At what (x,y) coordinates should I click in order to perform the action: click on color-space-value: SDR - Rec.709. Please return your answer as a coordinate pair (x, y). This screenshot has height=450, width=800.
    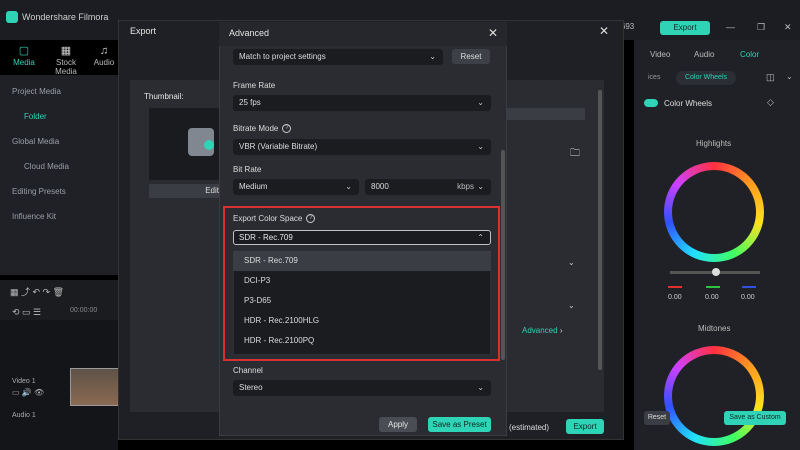
    Looking at the image, I should click on (266, 237).